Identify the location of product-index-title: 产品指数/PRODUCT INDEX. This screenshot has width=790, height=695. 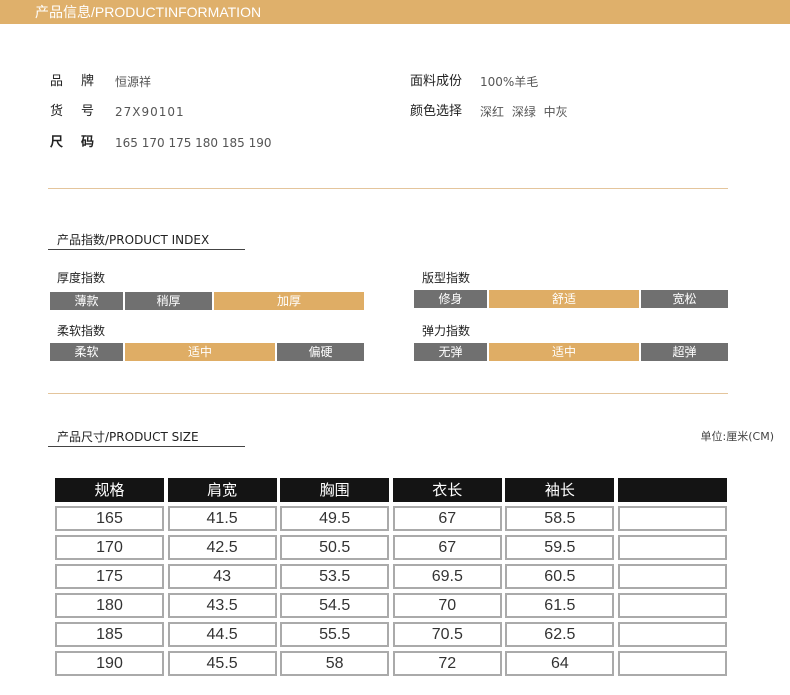
(146, 240).